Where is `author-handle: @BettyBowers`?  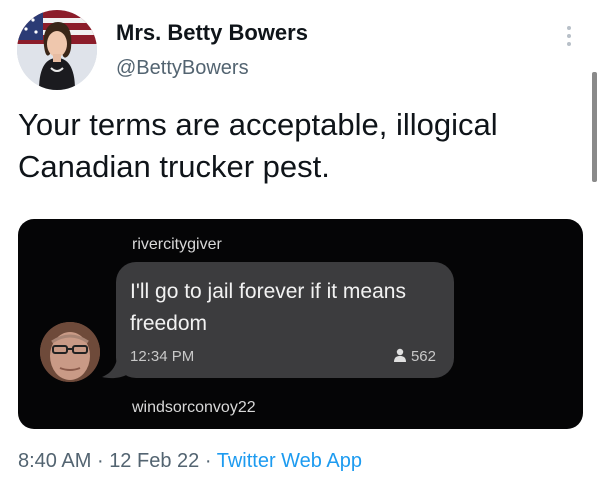
author-handle: @BettyBowers is located at coordinates (182, 68).